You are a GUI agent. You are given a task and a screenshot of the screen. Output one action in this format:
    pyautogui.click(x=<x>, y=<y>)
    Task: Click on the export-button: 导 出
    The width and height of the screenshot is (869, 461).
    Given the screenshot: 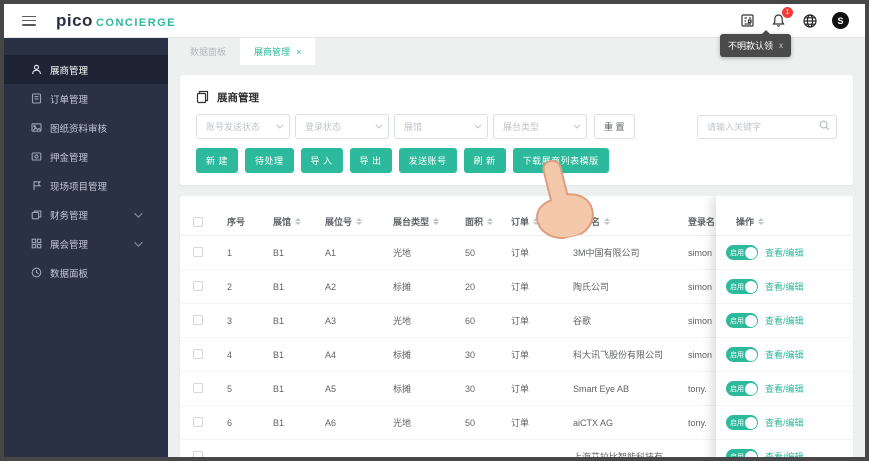 What is the action you would take?
    pyautogui.click(x=370, y=160)
    